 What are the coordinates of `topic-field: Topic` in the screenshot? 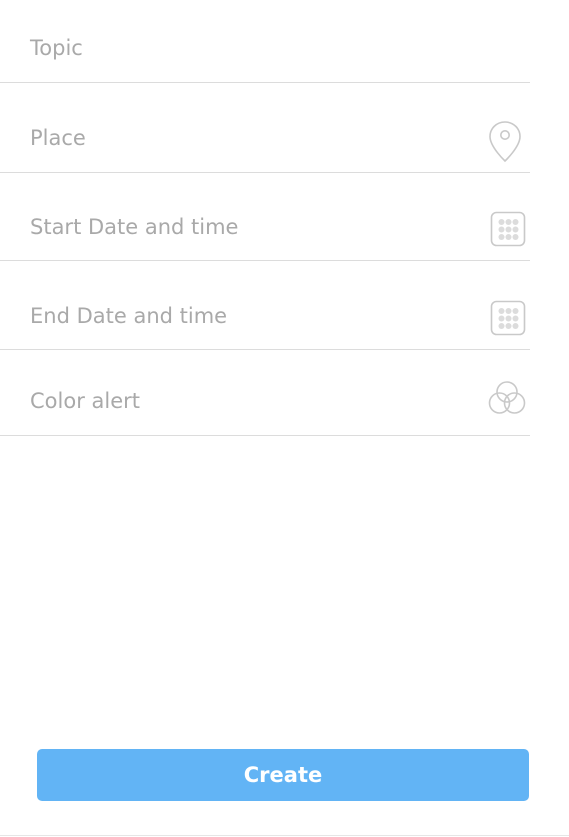 It's located at (265, 41).